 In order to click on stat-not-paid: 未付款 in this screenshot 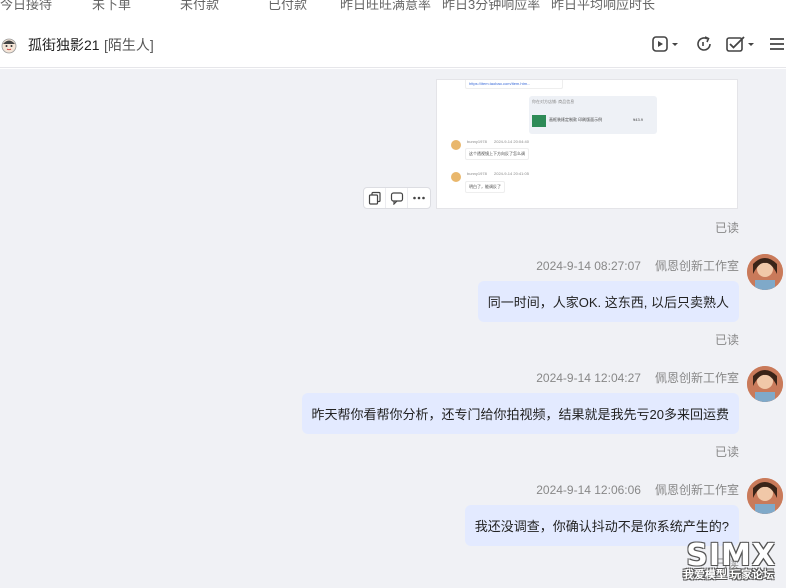, I will do `click(199, 6)`.